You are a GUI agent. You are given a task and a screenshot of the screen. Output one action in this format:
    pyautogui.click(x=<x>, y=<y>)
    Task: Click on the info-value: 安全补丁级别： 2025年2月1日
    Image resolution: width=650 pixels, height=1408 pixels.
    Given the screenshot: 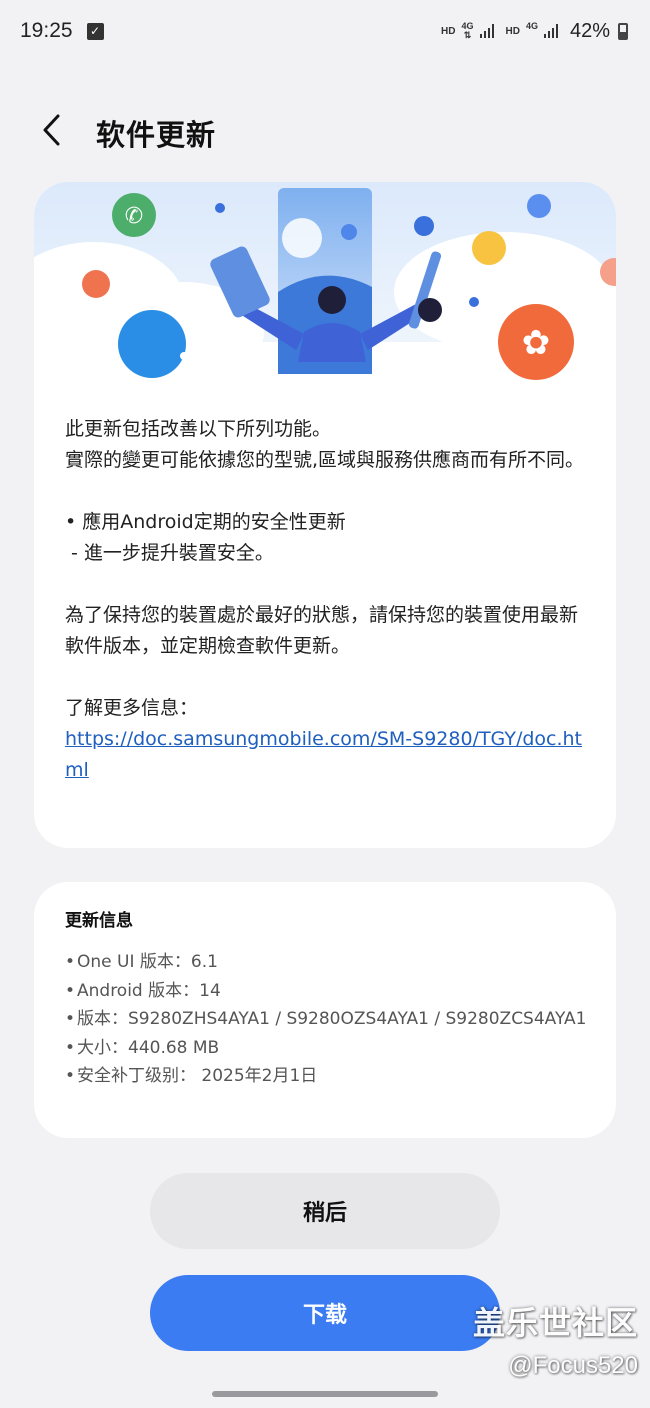 What is the action you would take?
    pyautogui.click(x=197, y=1076)
    